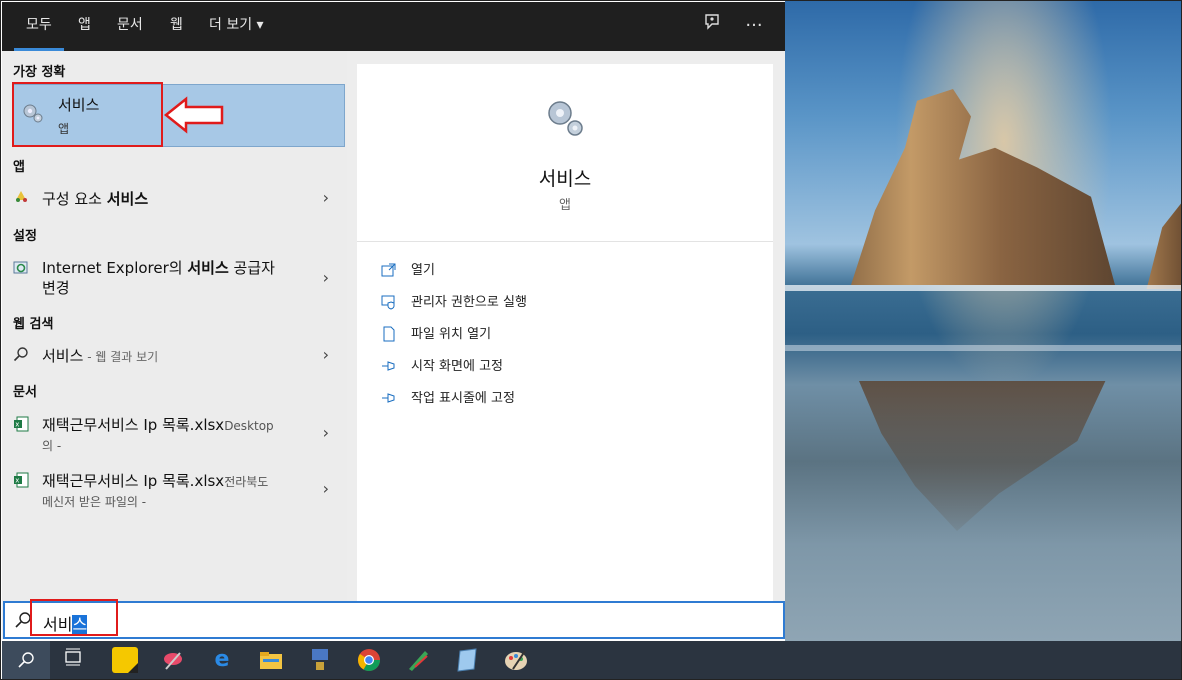  I want to click on label-suffix: - 웹 결과 보기, so click(121, 357).